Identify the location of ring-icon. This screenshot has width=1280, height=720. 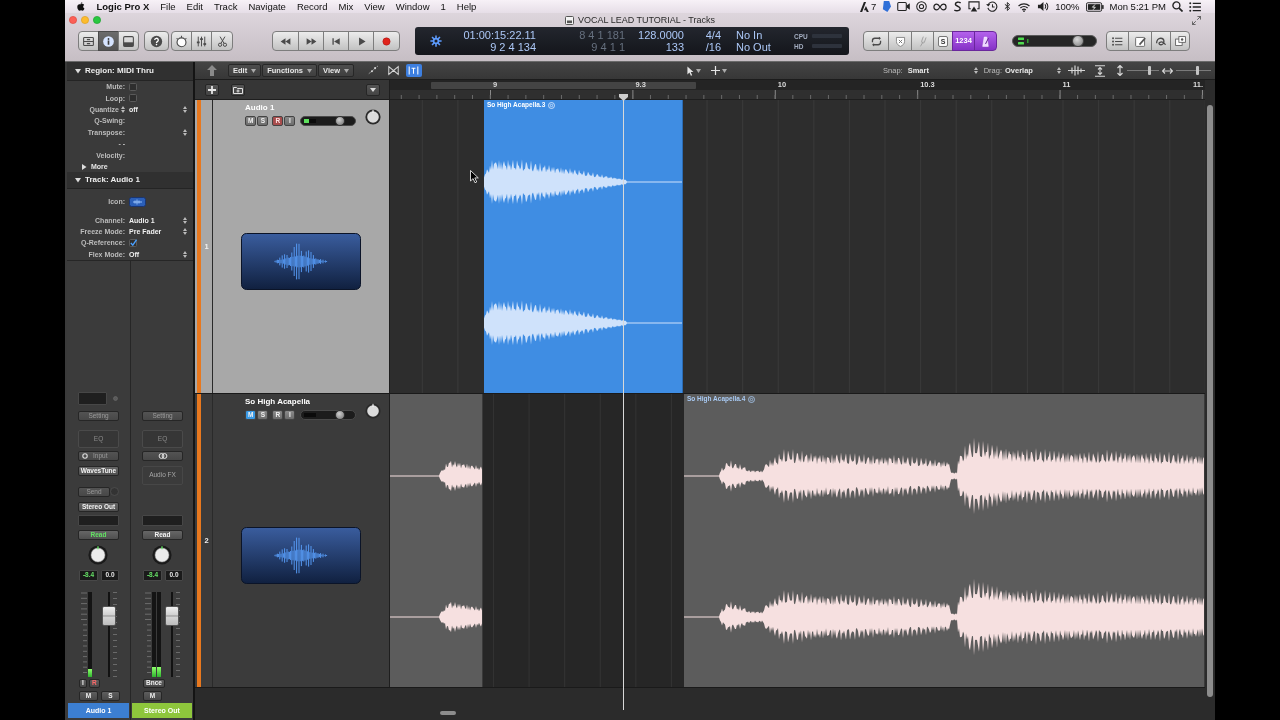
(922, 6).